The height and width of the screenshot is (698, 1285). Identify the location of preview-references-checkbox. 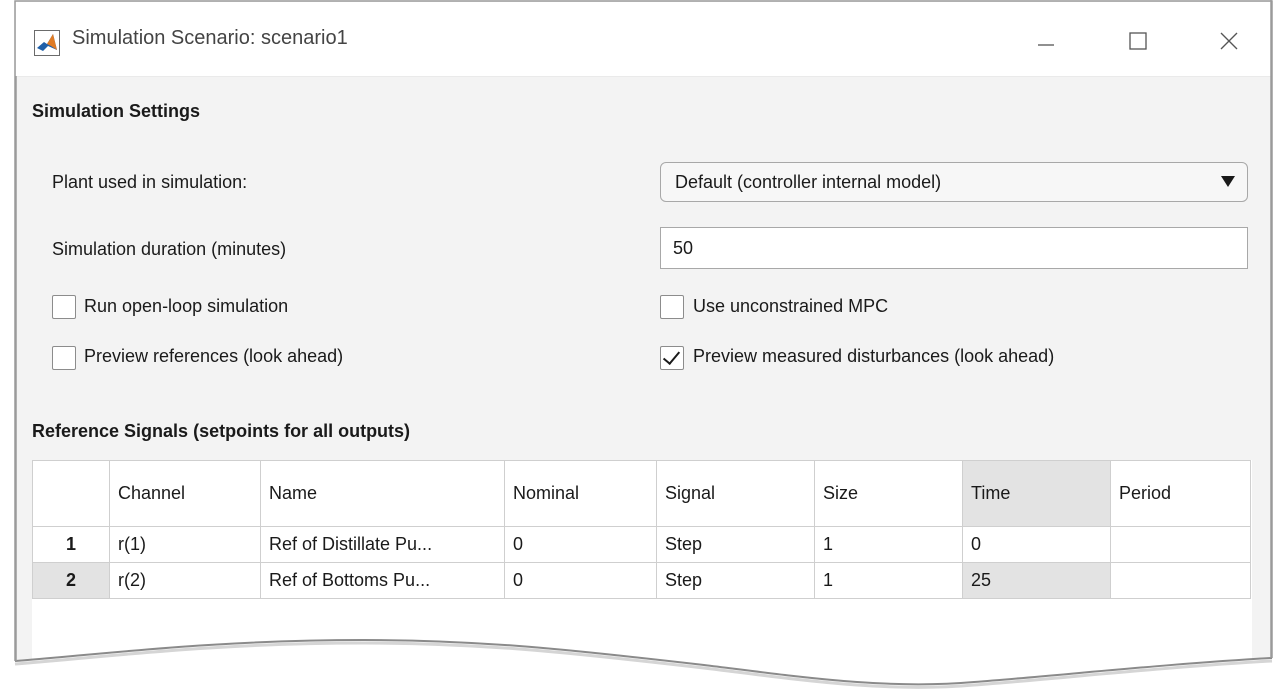
(64, 358).